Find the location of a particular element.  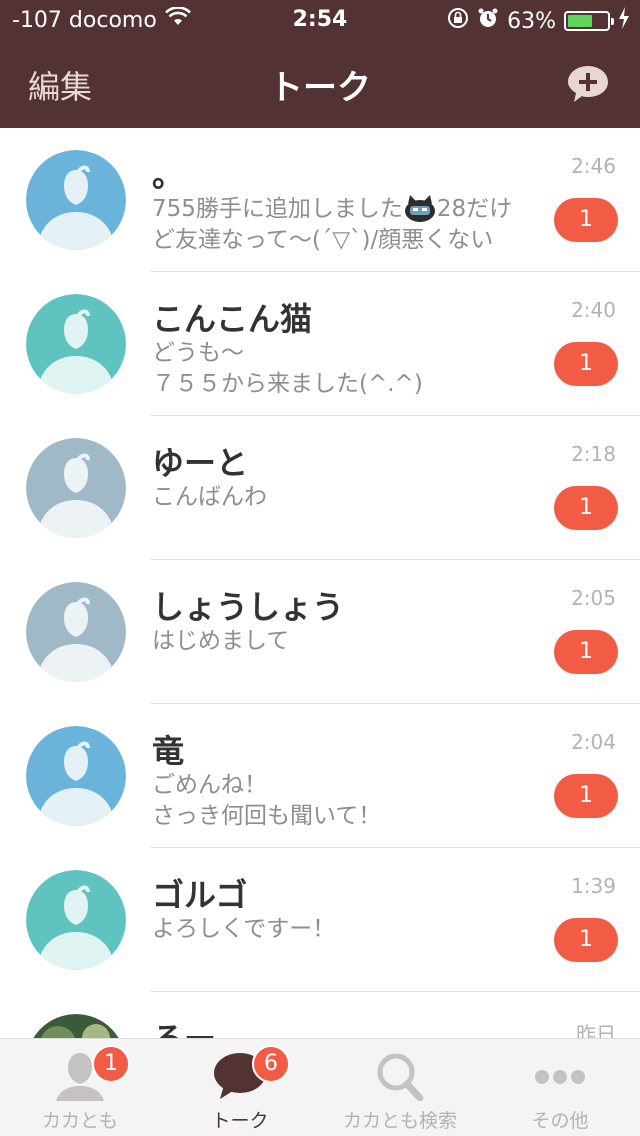

chat-row: こんこん猫 どうも〜 ７５５から来ました(^.^) 2:40 1 is located at coordinates (320, 344).